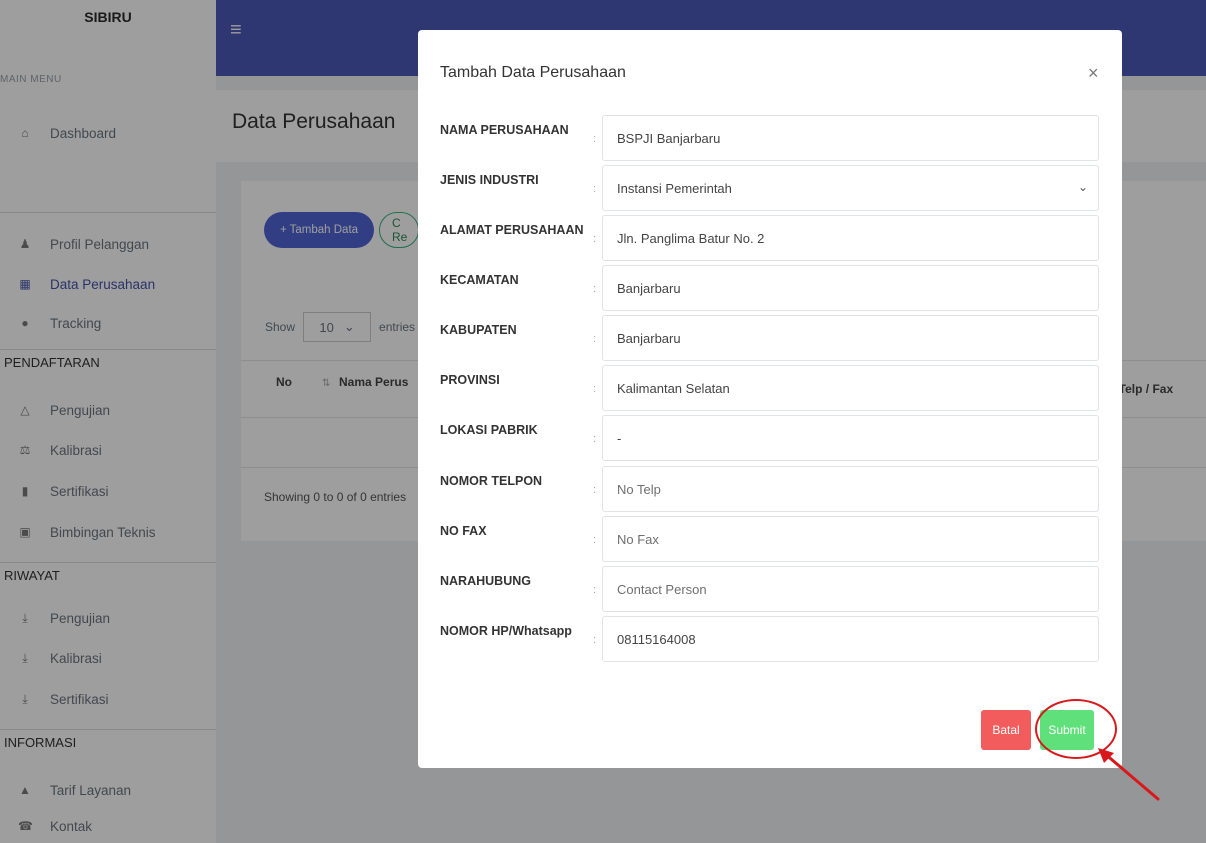 This screenshot has width=1206, height=843. I want to click on form-row-narahubung: NARAHUBUNG : Contact Person, so click(770, 589).